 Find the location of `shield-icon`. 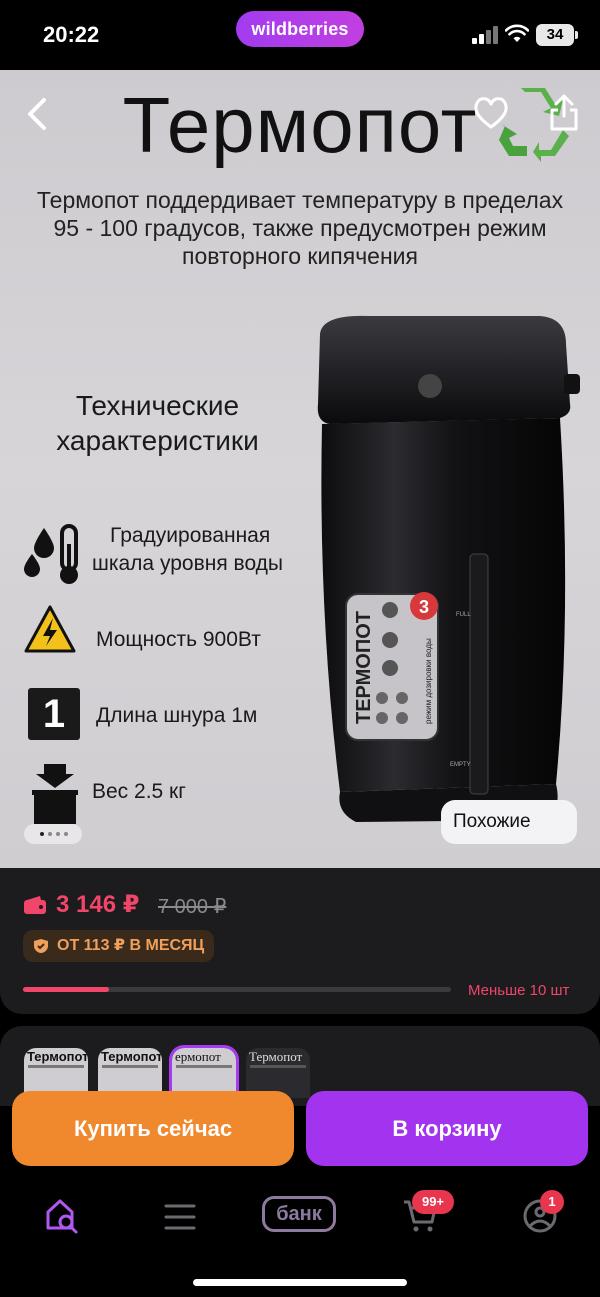

shield-icon is located at coordinates (41, 946).